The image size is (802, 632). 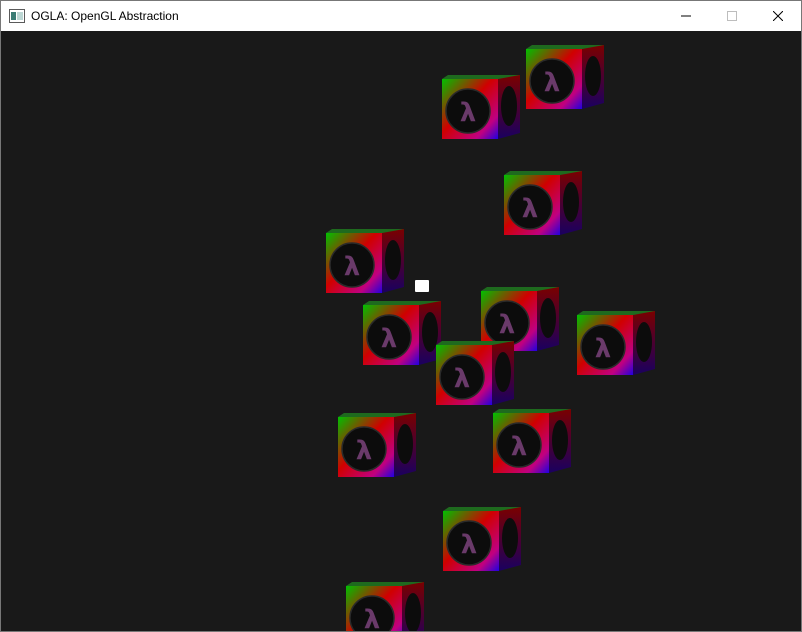 I want to click on close-button, so click(x=778, y=16).